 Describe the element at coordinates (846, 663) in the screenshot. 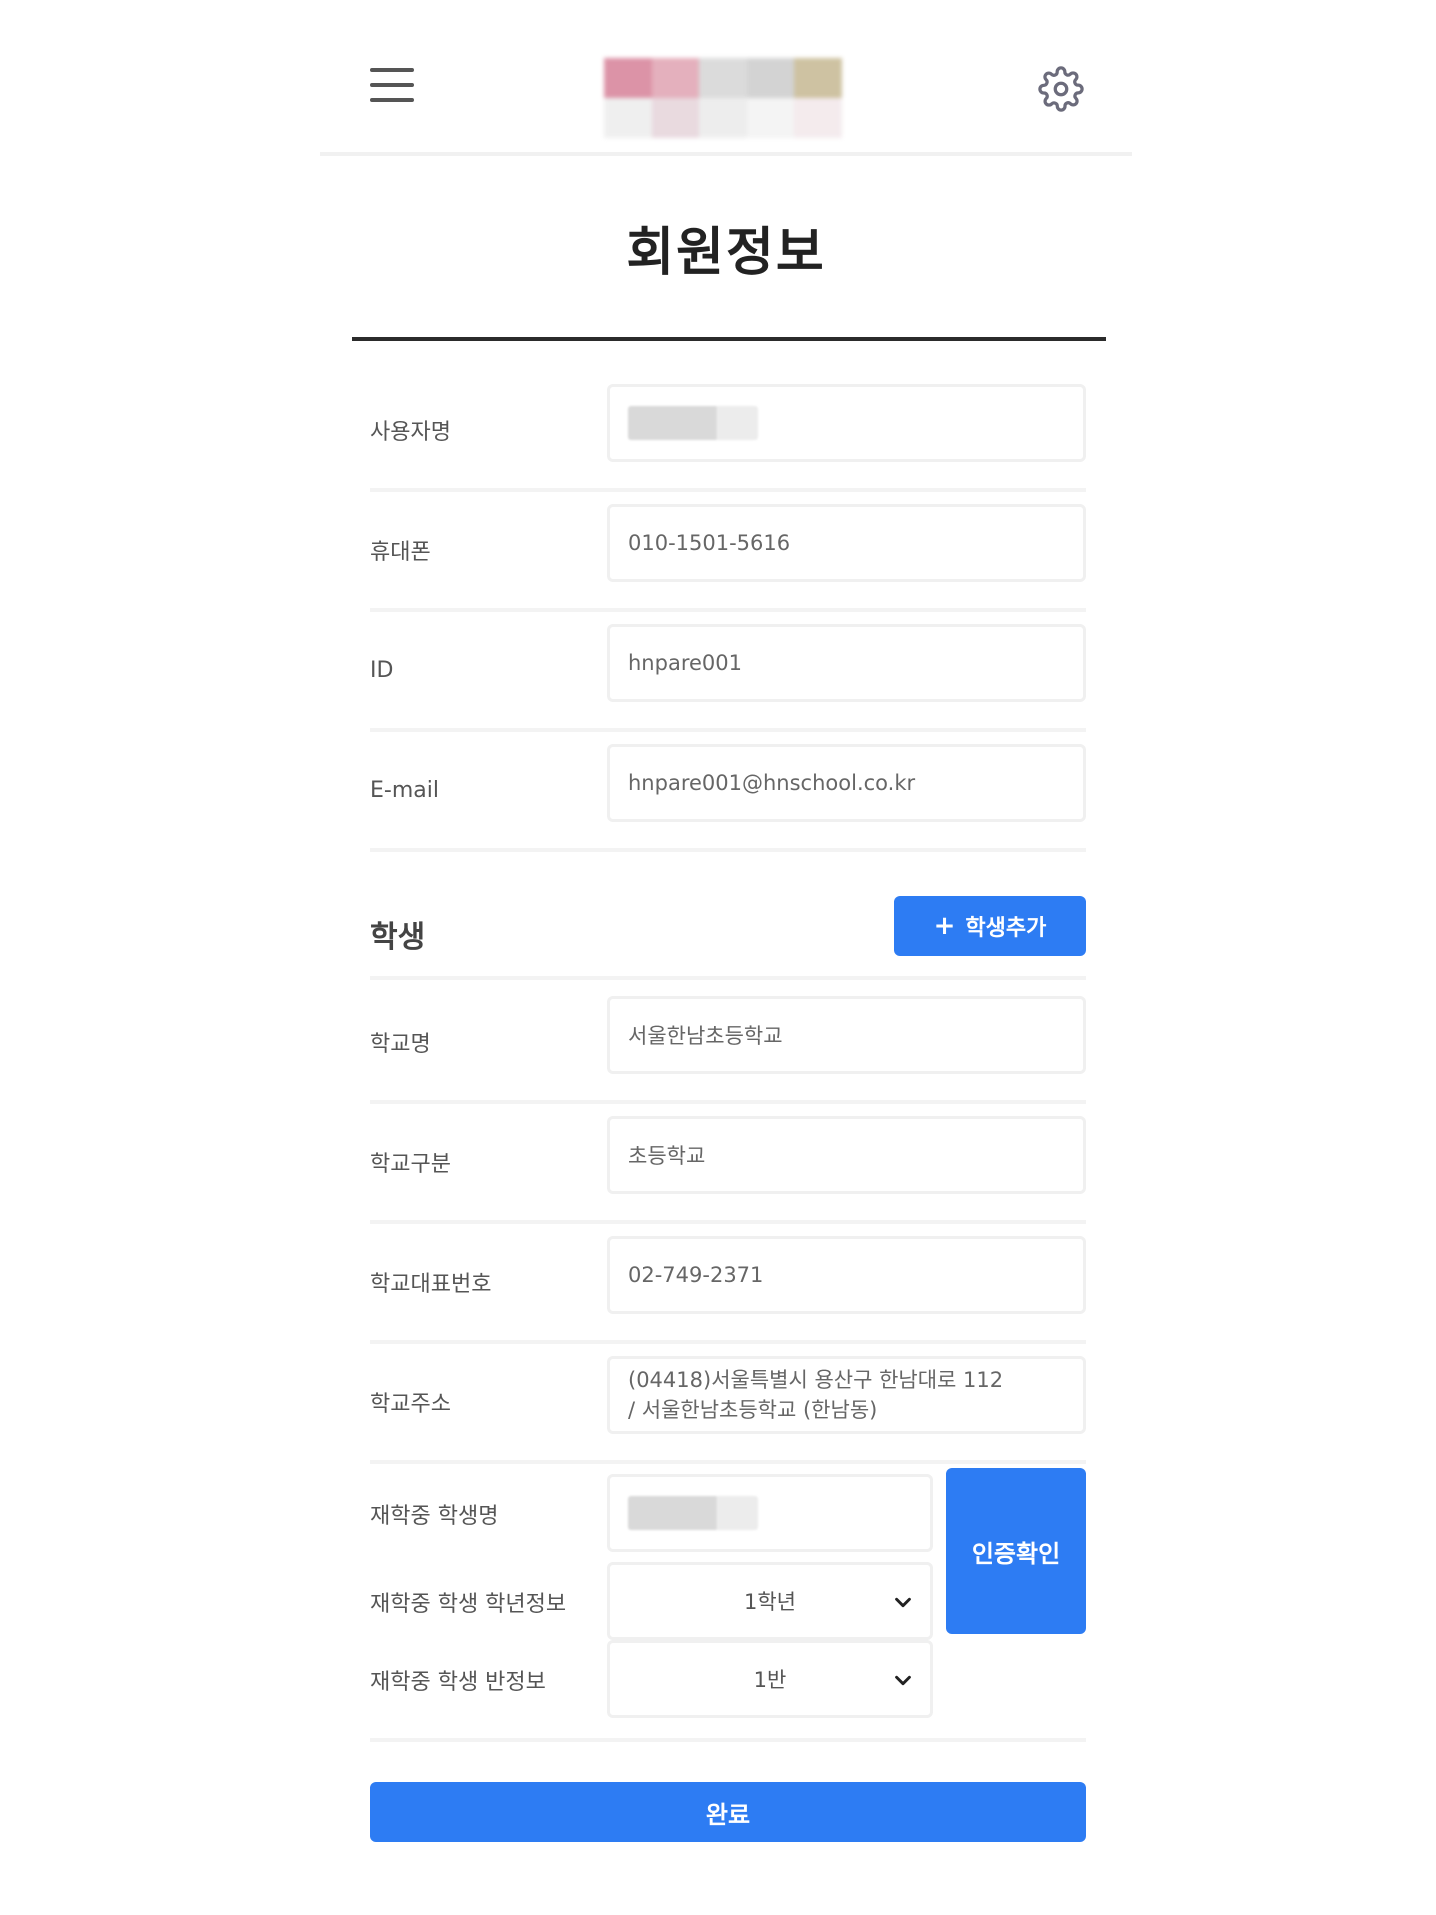

I see `id-field: hnpare001` at that location.